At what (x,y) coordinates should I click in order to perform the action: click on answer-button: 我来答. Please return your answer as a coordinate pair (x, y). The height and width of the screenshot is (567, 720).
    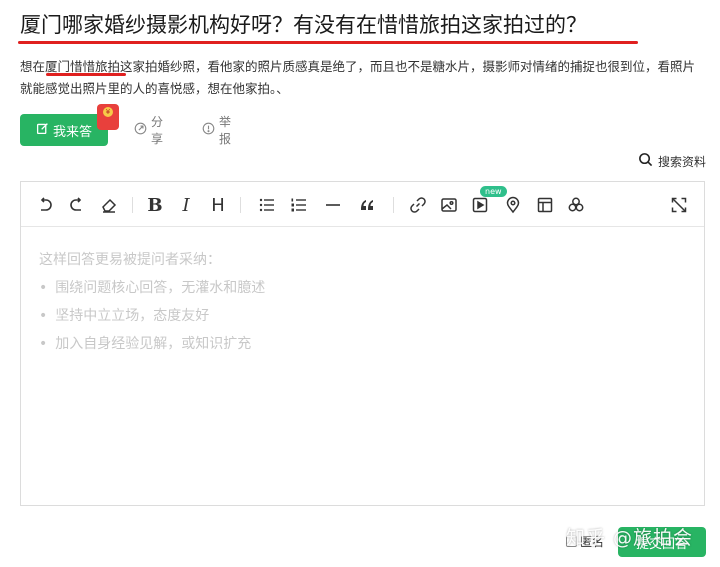
    Looking at the image, I should click on (64, 130).